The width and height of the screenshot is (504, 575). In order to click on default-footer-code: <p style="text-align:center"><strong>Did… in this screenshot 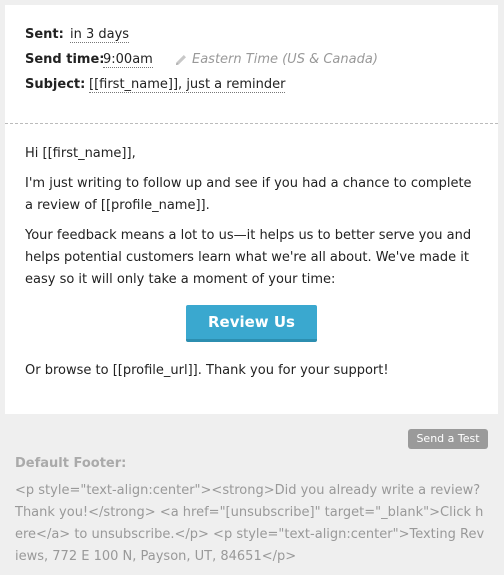, I will do `click(250, 523)`.